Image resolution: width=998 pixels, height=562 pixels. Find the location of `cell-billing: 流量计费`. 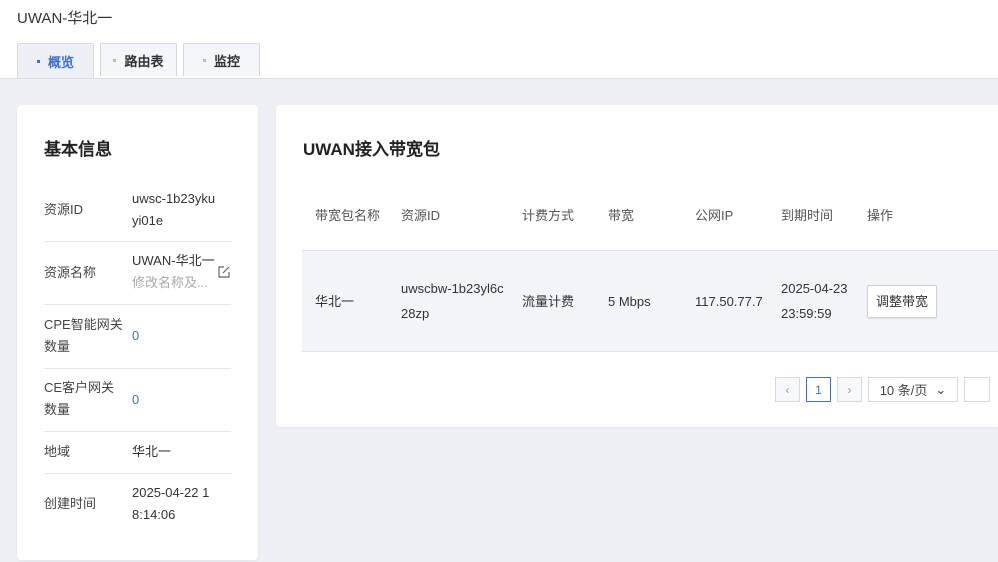

cell-billing: 流量计费 is located at coordinates (552, 301).